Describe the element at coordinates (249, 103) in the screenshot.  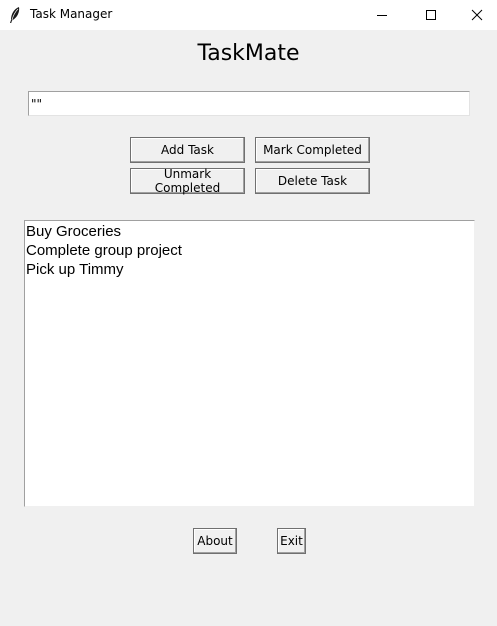
I see `task-input` at that location.